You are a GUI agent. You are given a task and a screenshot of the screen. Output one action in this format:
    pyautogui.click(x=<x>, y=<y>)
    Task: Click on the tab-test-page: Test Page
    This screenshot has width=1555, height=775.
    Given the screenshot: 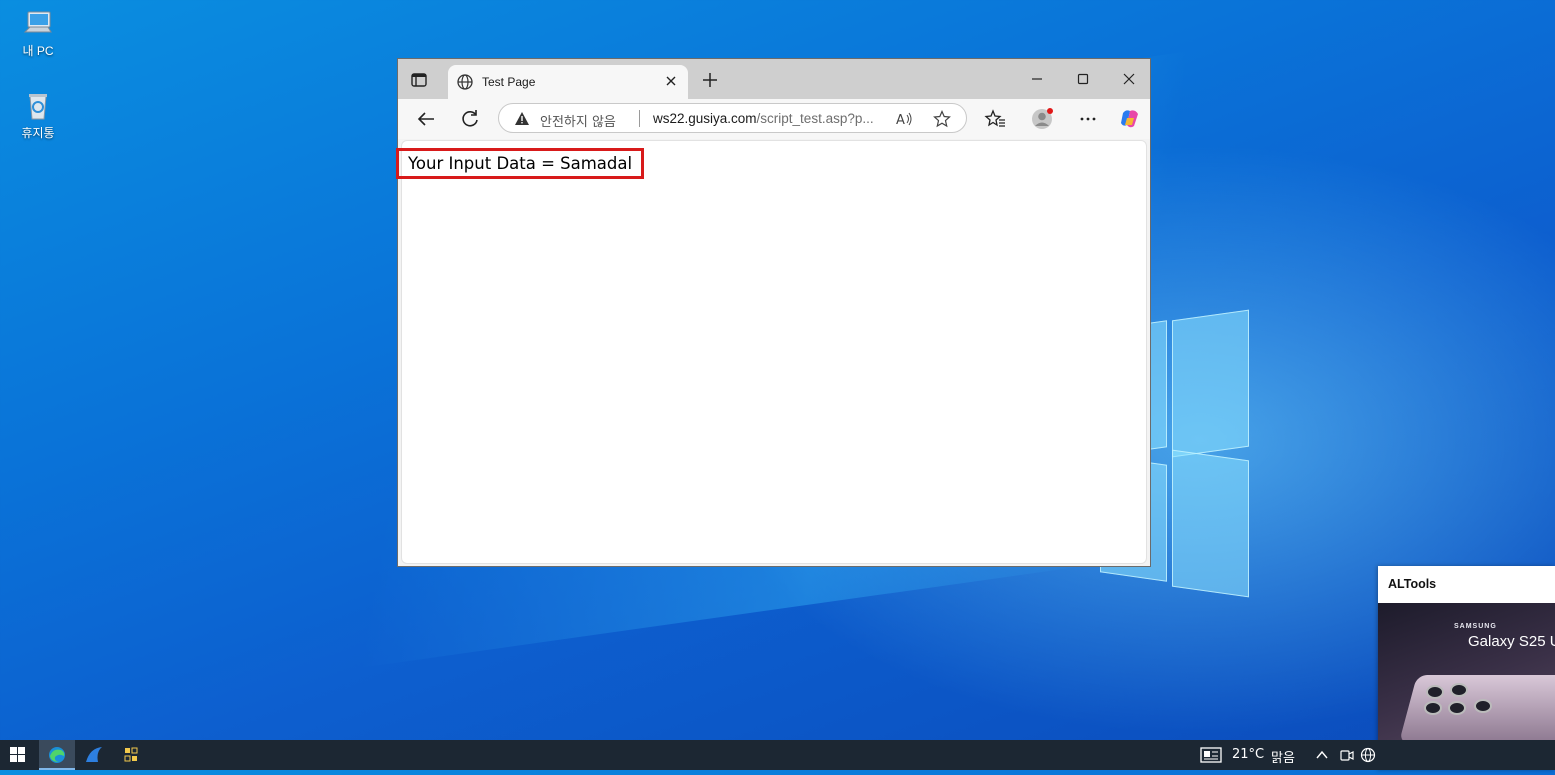 What is the action you would take?
    pyautogui.click(x=568, y=82)
    